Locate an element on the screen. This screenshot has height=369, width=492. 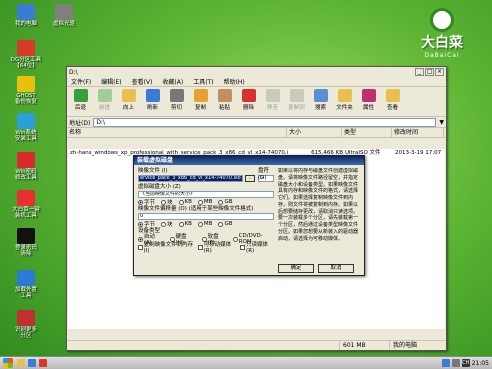
menu-item: 收藏(A) is located at coordinates (172, 81).